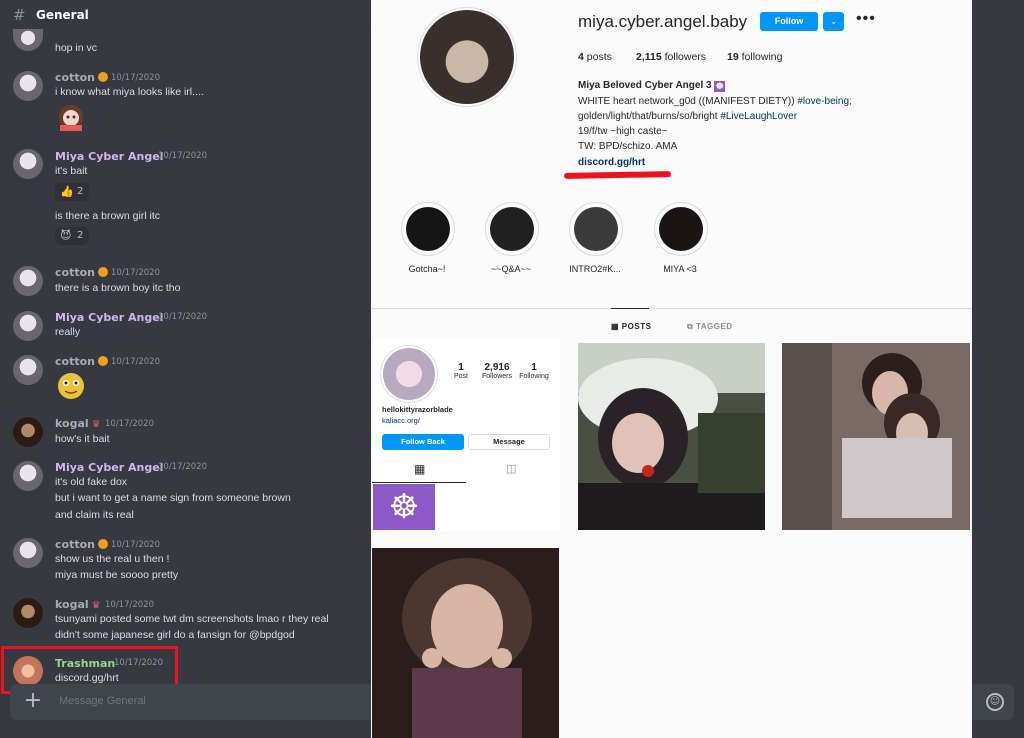 The width and height of the screenshot is (1024, 738). Describe the element at coordinates (91, 482) in the screenshot. I see `message-text: it's old fake dox` at that location.